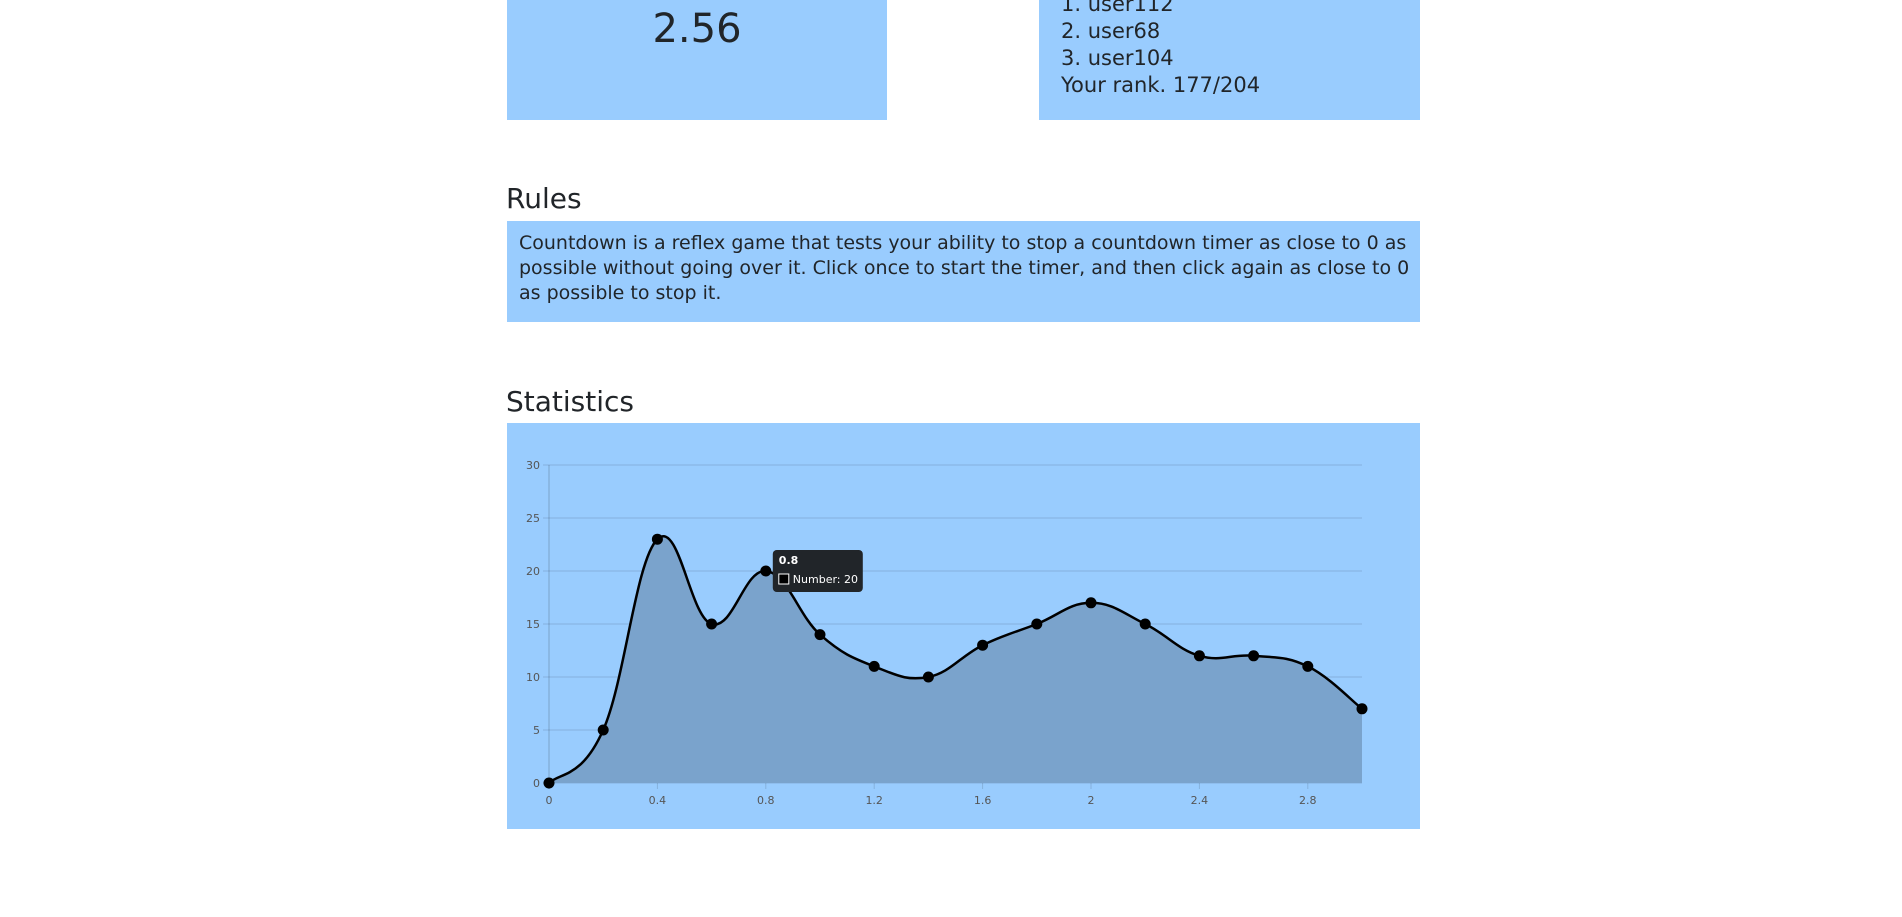 The image size is (1902, 917). Describe the element at coordinates (1161, 85) in the screenshot. I see `your-rank: Your rank. 177/204` at that location.